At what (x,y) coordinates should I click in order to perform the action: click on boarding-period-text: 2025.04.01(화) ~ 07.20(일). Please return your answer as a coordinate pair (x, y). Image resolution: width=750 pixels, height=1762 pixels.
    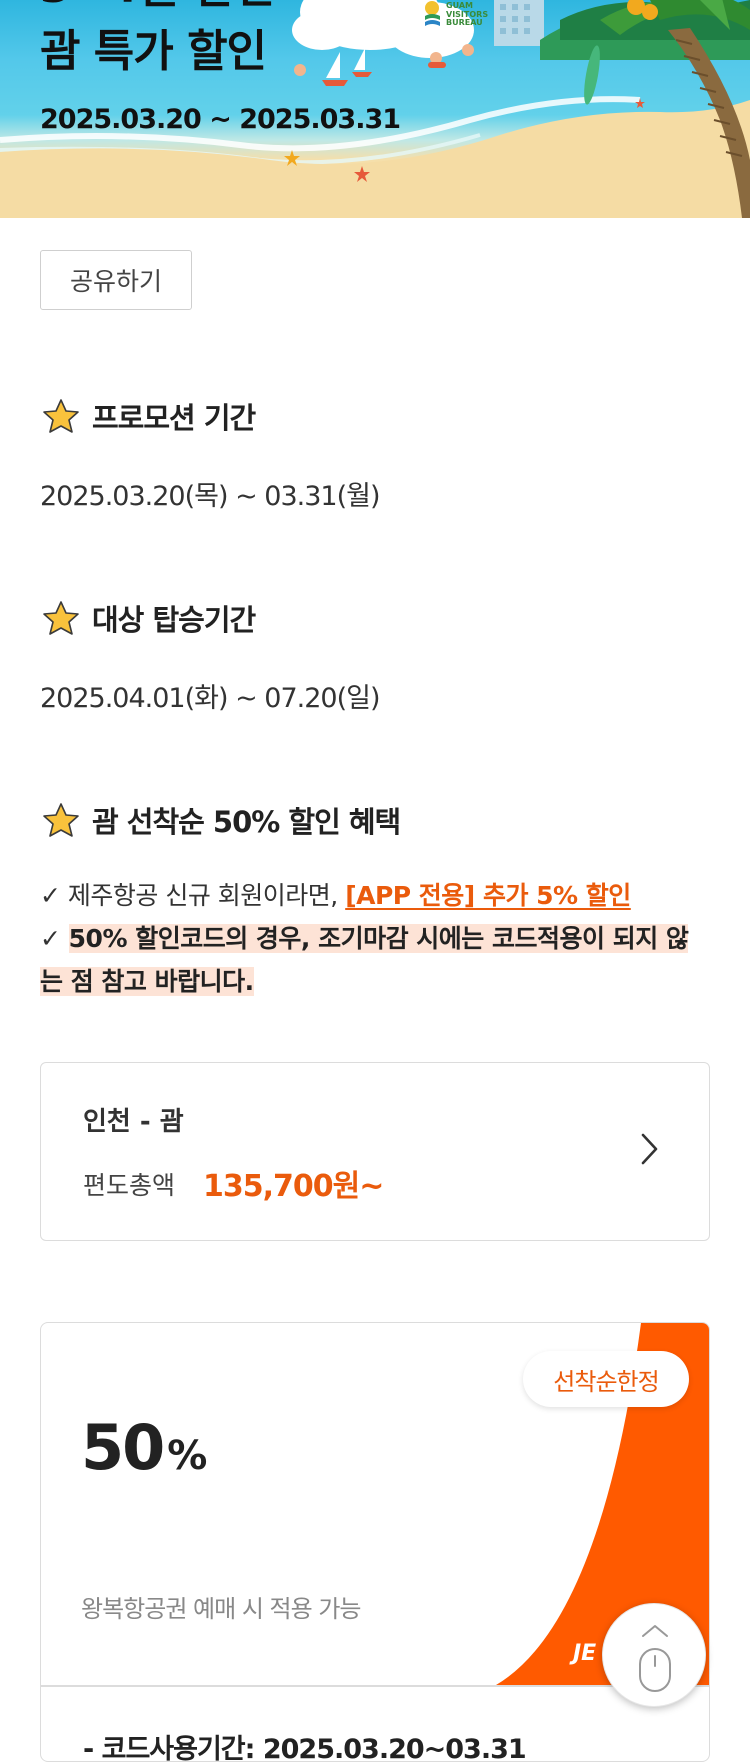
    Looking at the image, I should click on (210, 698).